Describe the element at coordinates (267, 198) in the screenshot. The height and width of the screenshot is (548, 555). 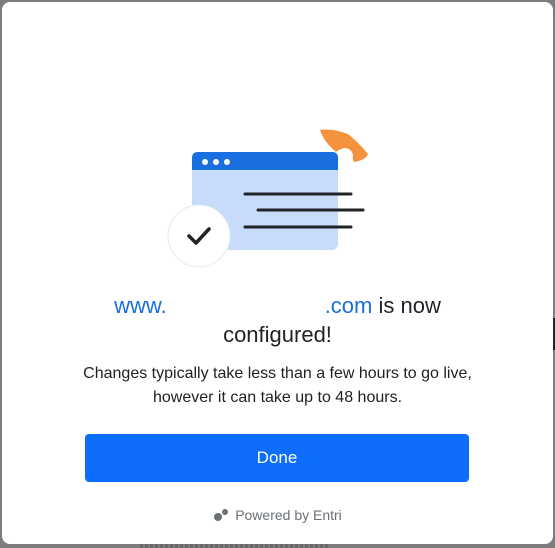
I see `browser-window-illustration` at that location.